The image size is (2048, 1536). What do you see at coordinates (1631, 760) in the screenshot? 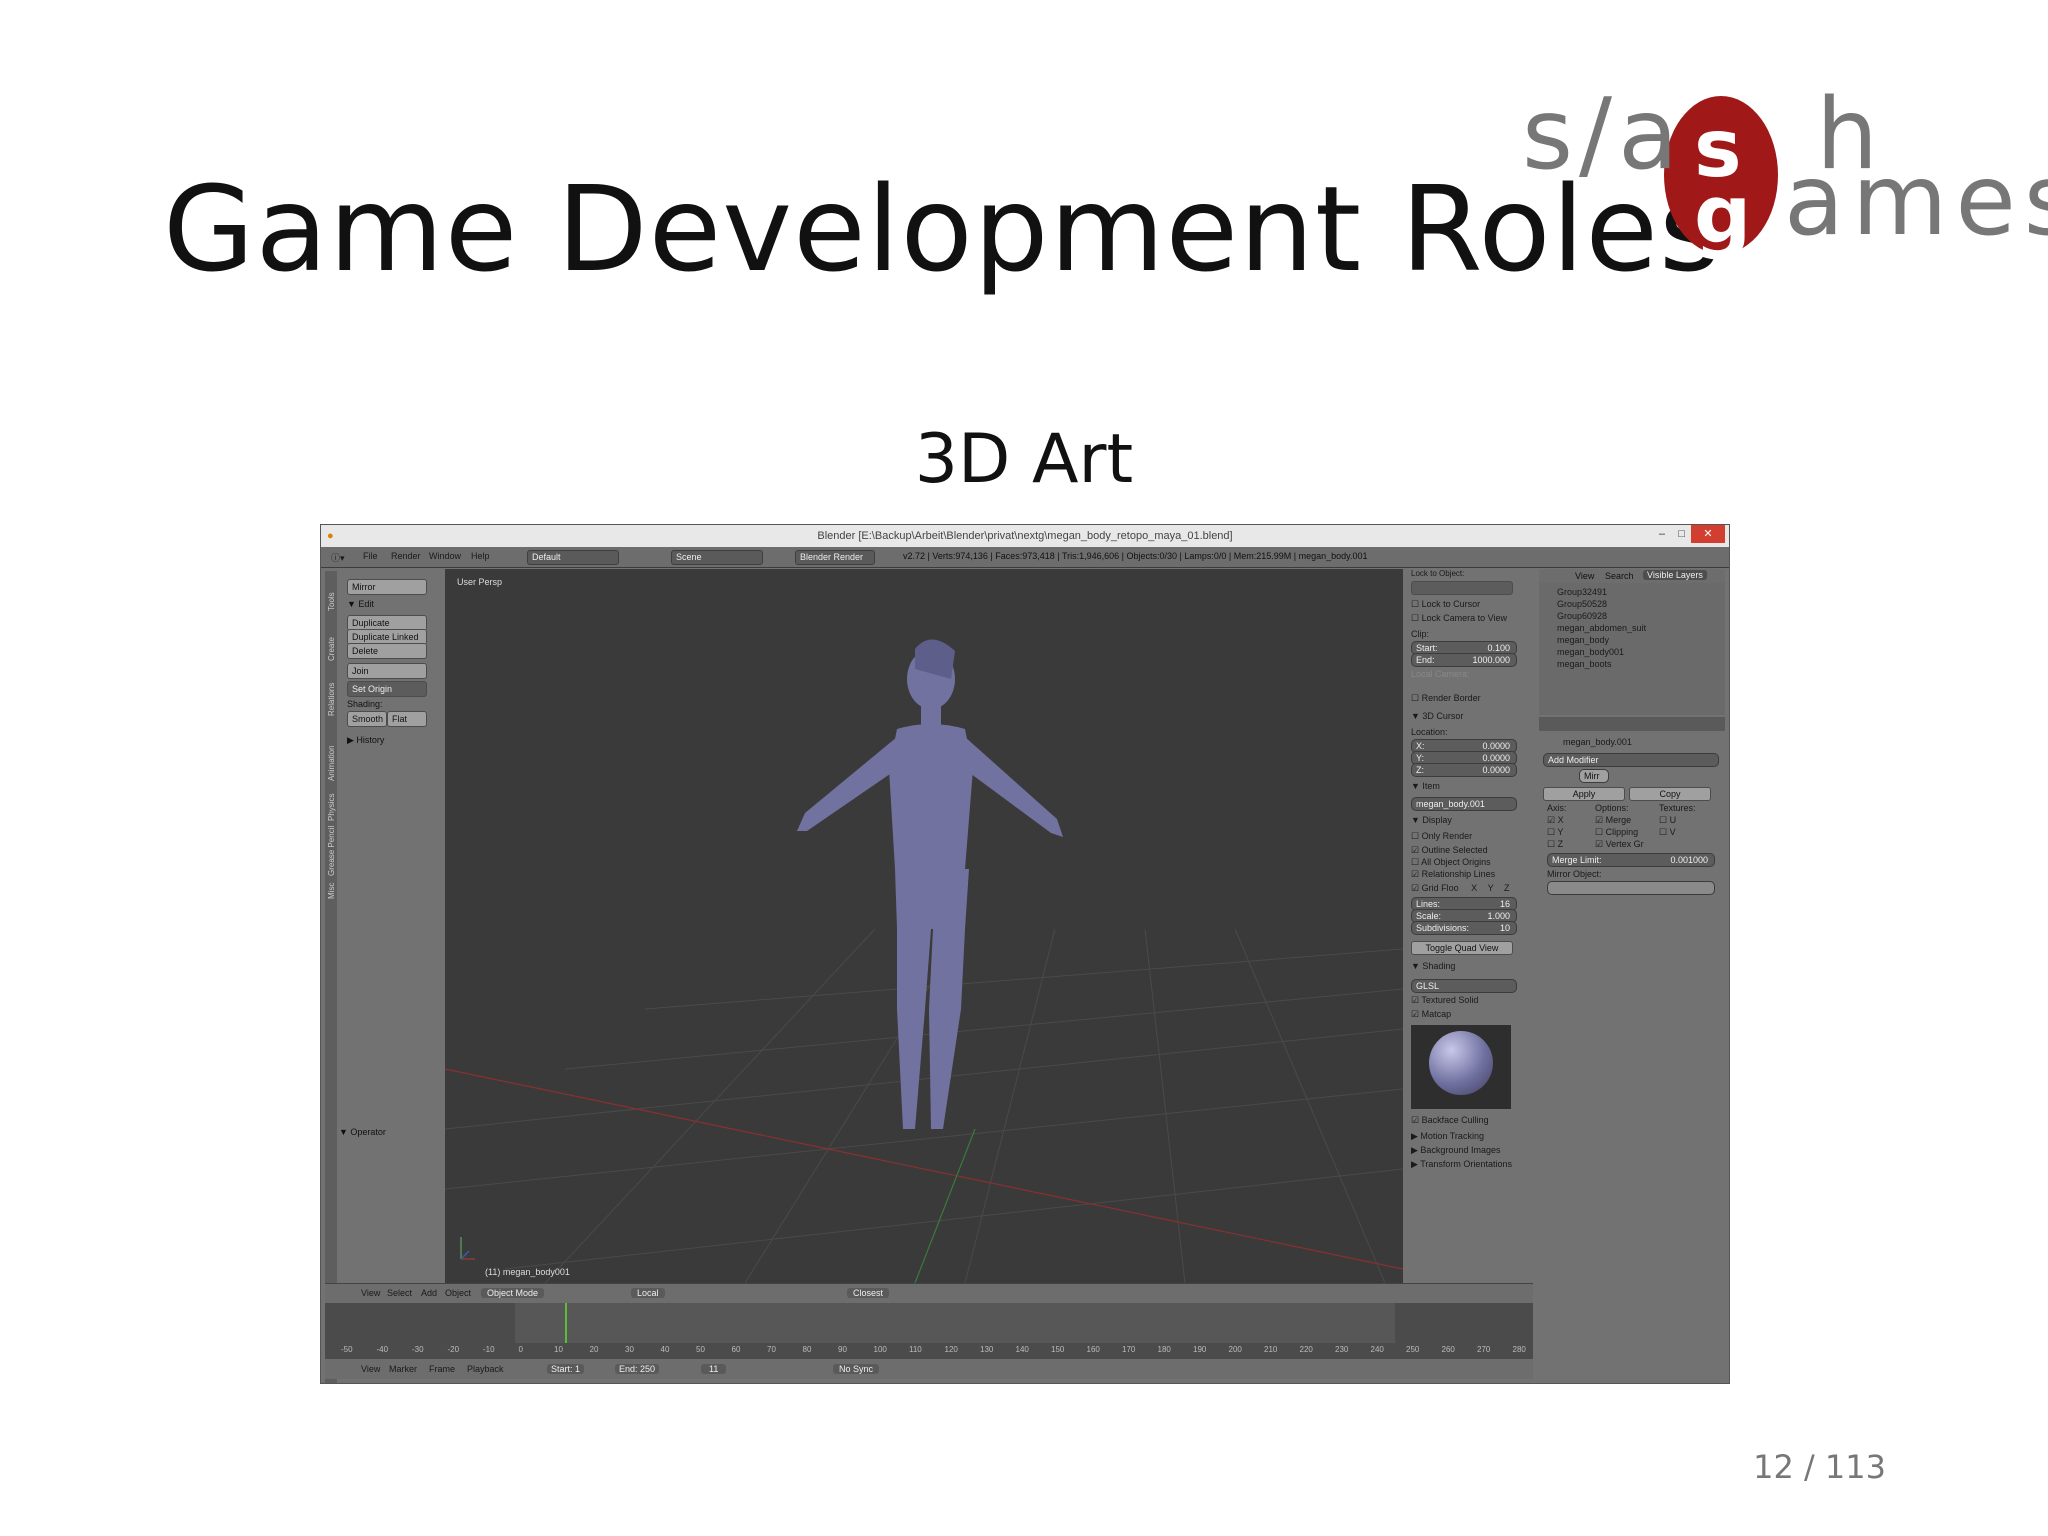
I see `add-modifier-select: Add Modifier` at bounding box center [1631, 760].